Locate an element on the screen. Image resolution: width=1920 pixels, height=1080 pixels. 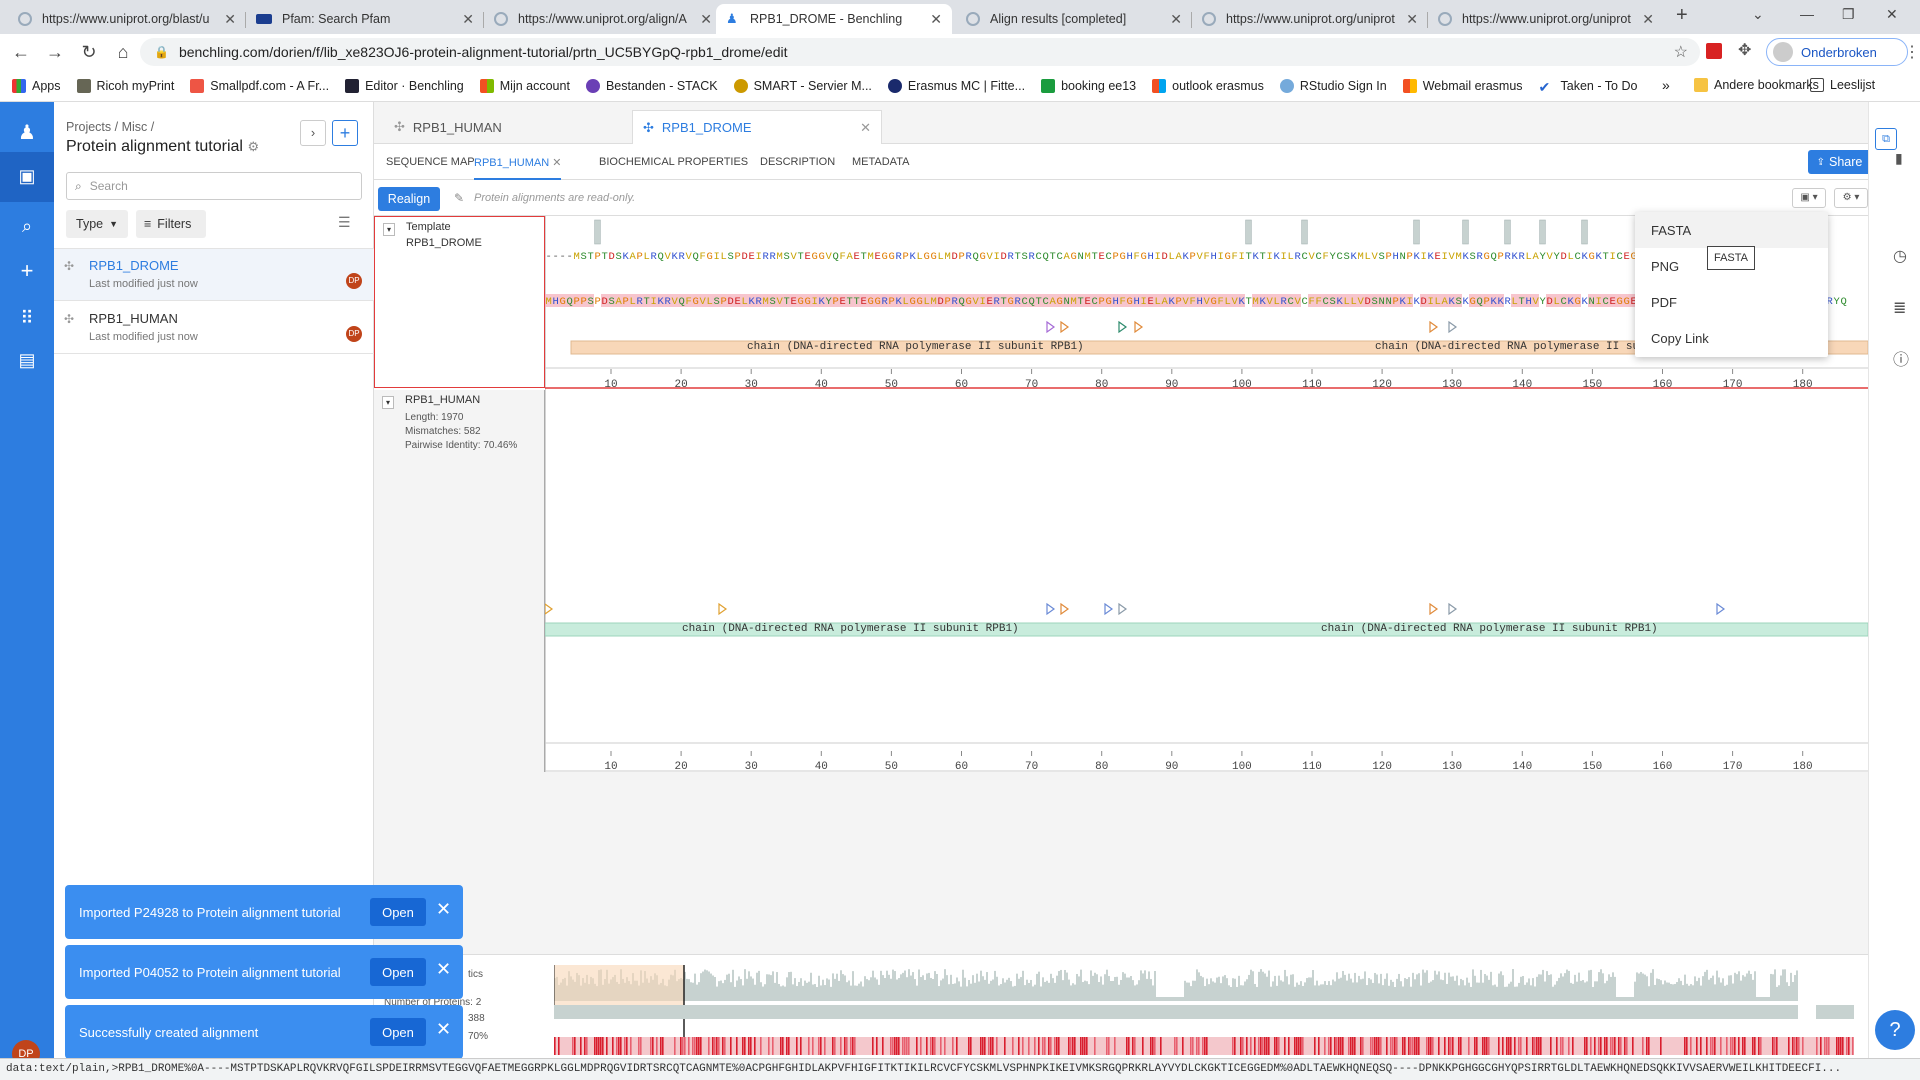
forward-icon: → is located at coordinates (55, 52).